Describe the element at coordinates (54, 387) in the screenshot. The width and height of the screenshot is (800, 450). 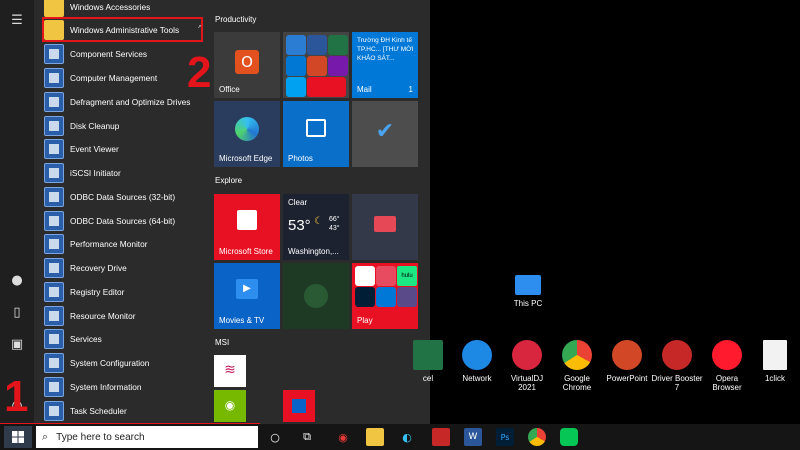
I see `system-information-icon` at that location.